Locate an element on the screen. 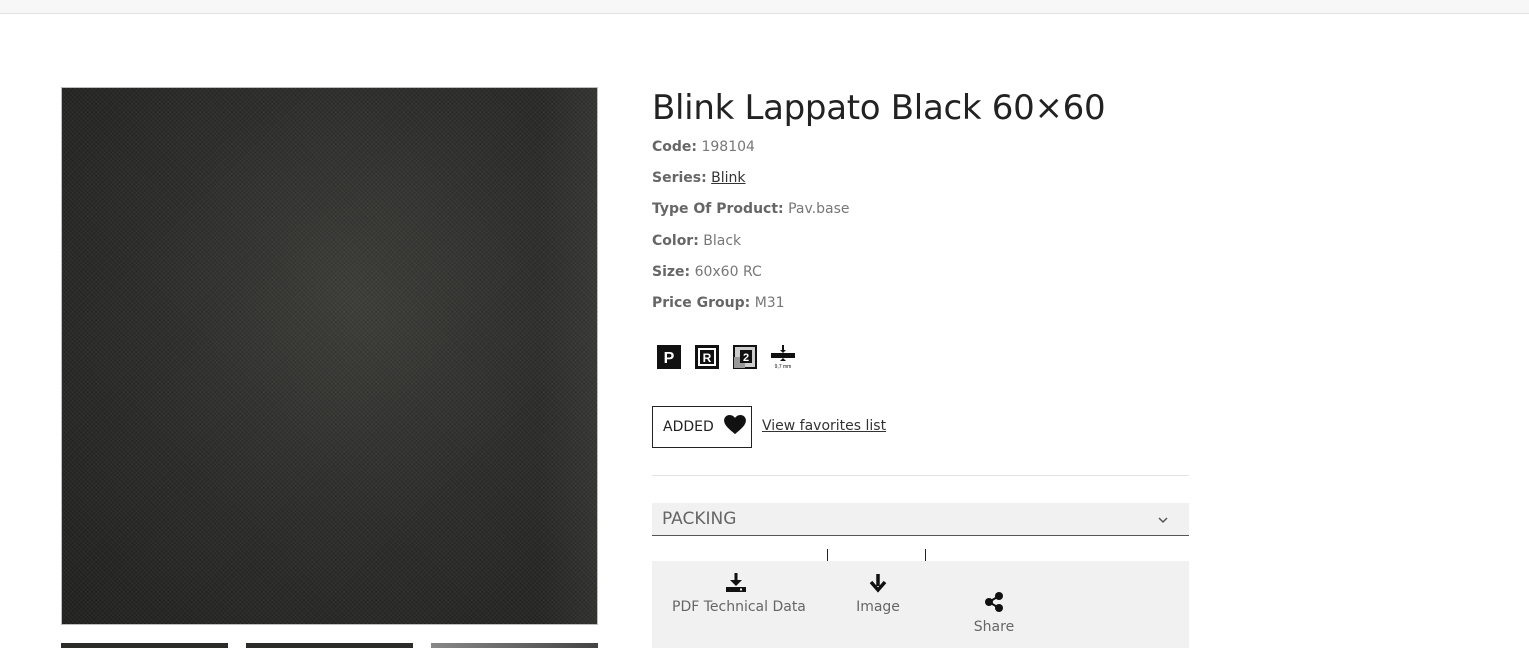 The width and height of the screenshot is (1529, 648). spec-price-group: Price Group: M31 is located at coordinates (751, 308).